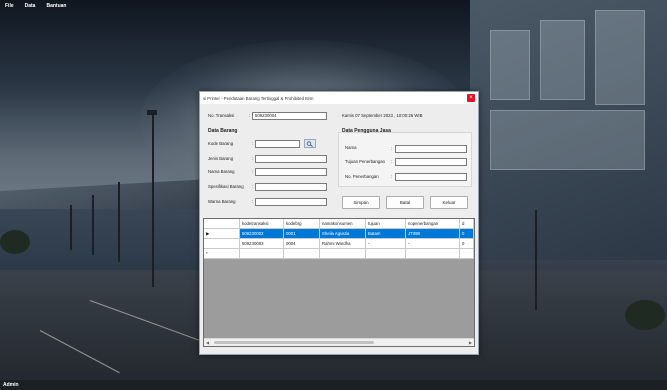  What do you see at coordinates (30, 6) in the screenshot?
I see `menu-data: Data` at bounding box center [30, 6].